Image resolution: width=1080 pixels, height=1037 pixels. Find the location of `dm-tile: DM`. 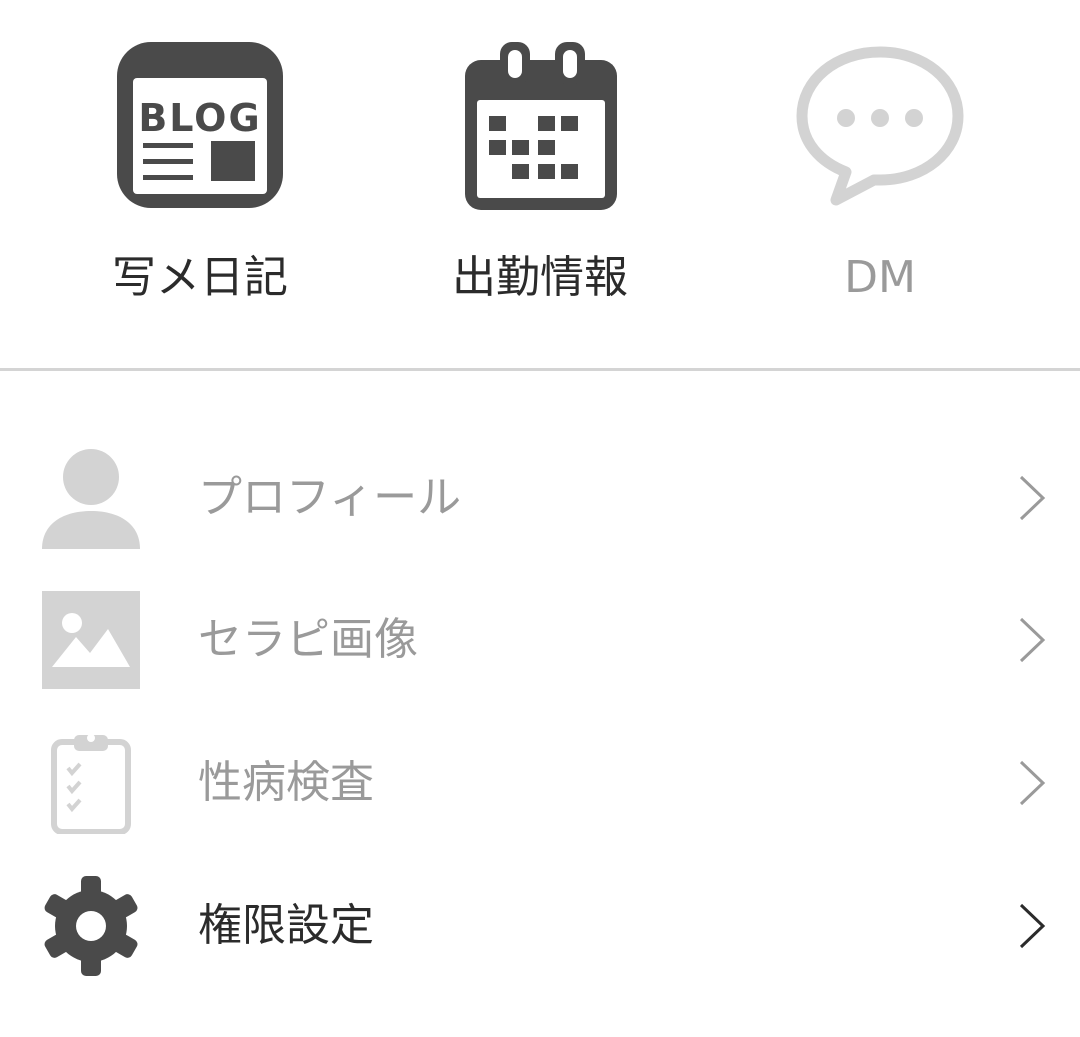

dm-tile: DM is located at coordinates (880, 180).